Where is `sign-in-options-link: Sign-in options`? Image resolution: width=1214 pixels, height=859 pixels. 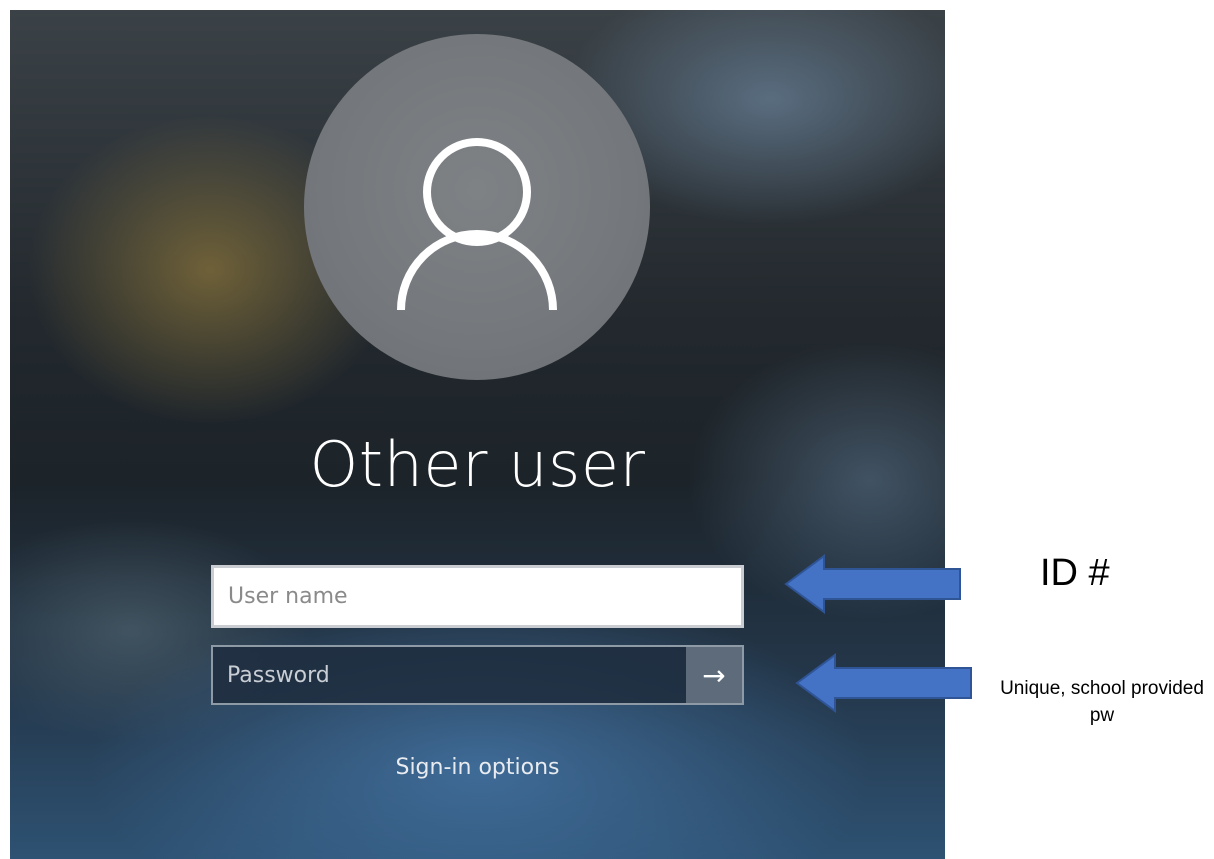
sign-in-options-link: Sign-in options is located at coordinates (477, 767).